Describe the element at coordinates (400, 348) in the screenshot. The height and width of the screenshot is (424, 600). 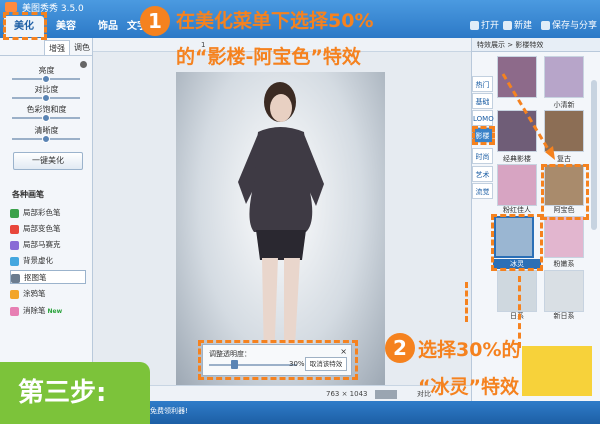
I see `step2-badge: 2` at that location.